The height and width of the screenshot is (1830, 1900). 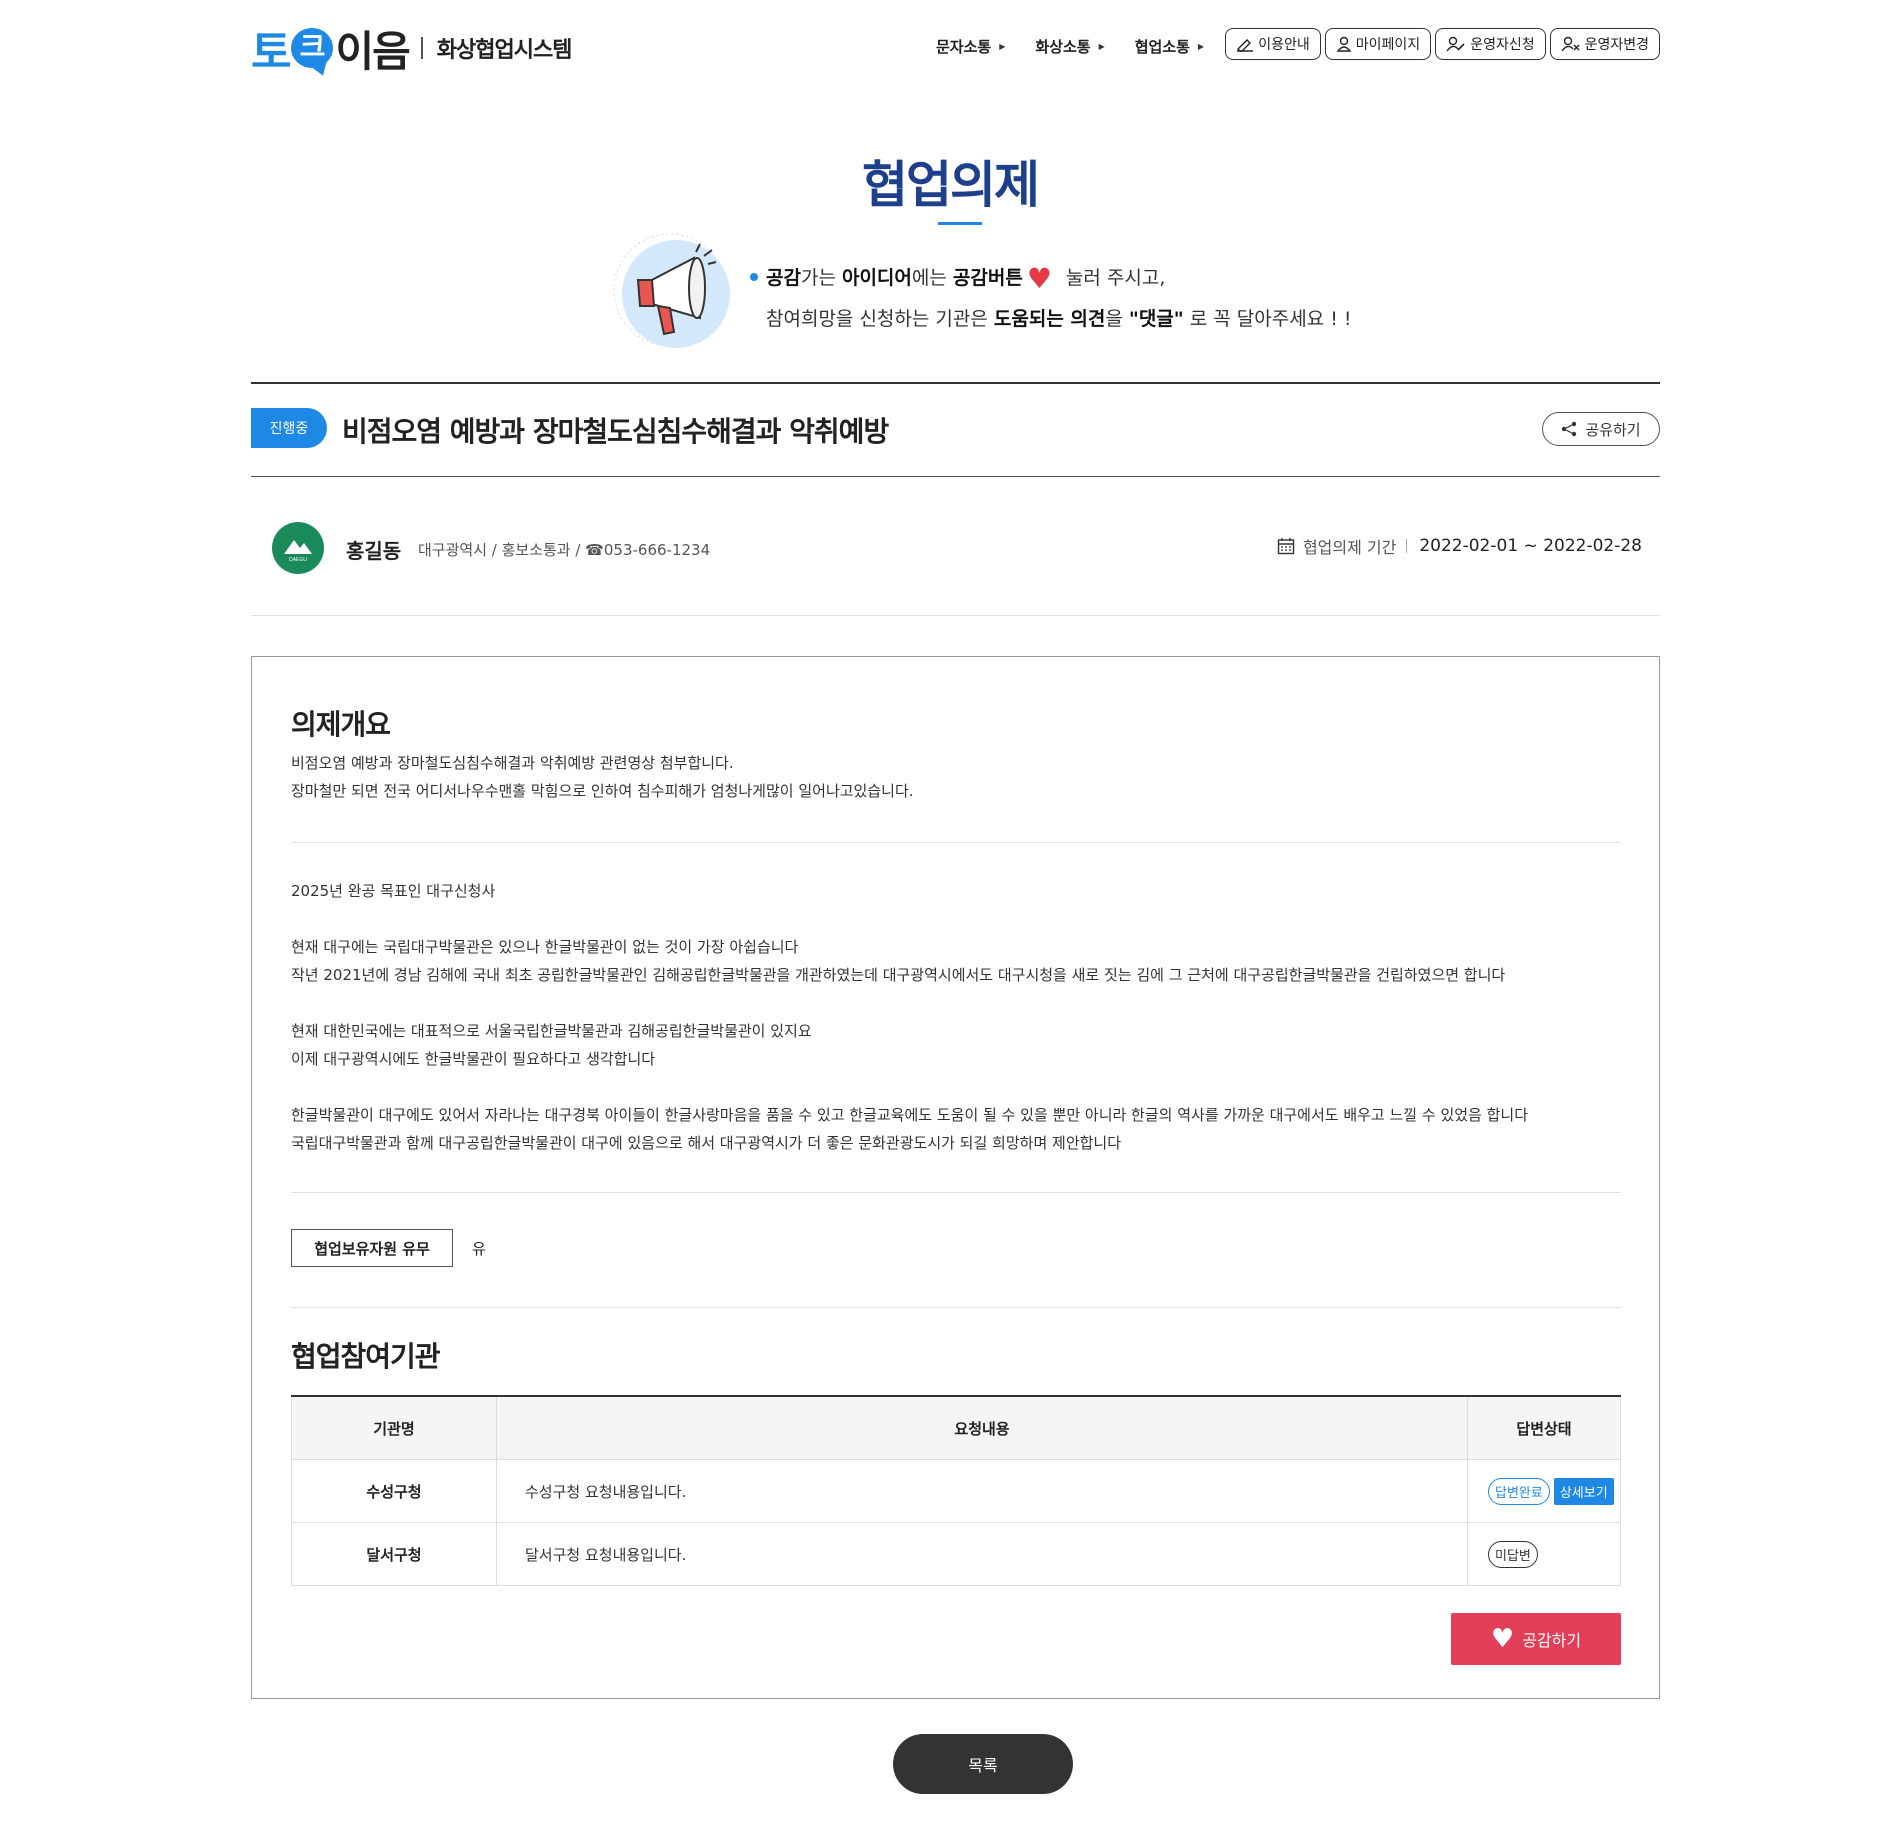 I want to click on table-header-row: 기관명 요청내용 답변상태, so click(x=956, y=1428).